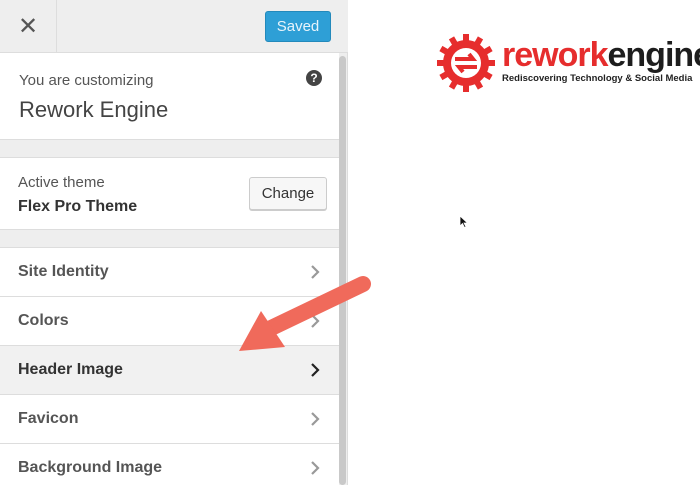 This screenshot has height=492, width=700. What do you see at coordinates (597, 78) in the screenshot?
I see `logo-tagline: Rediscovering Technology & Social Media` at bounding box center [597, 78].